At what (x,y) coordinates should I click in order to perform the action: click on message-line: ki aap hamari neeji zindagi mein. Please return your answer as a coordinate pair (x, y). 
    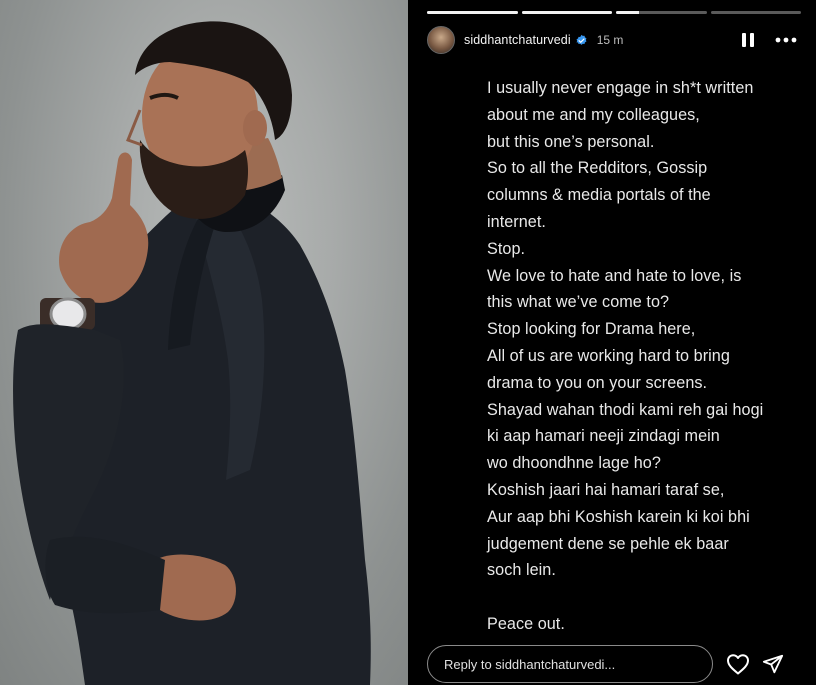
    Looking at the image, I should click on (603, 436).